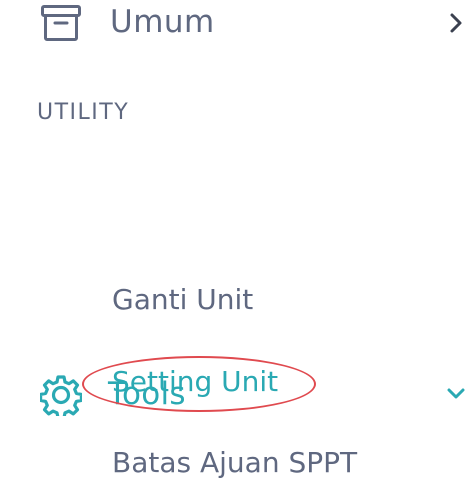  I want to click on sidebar-item-umum: Umum, so click(232, 25).